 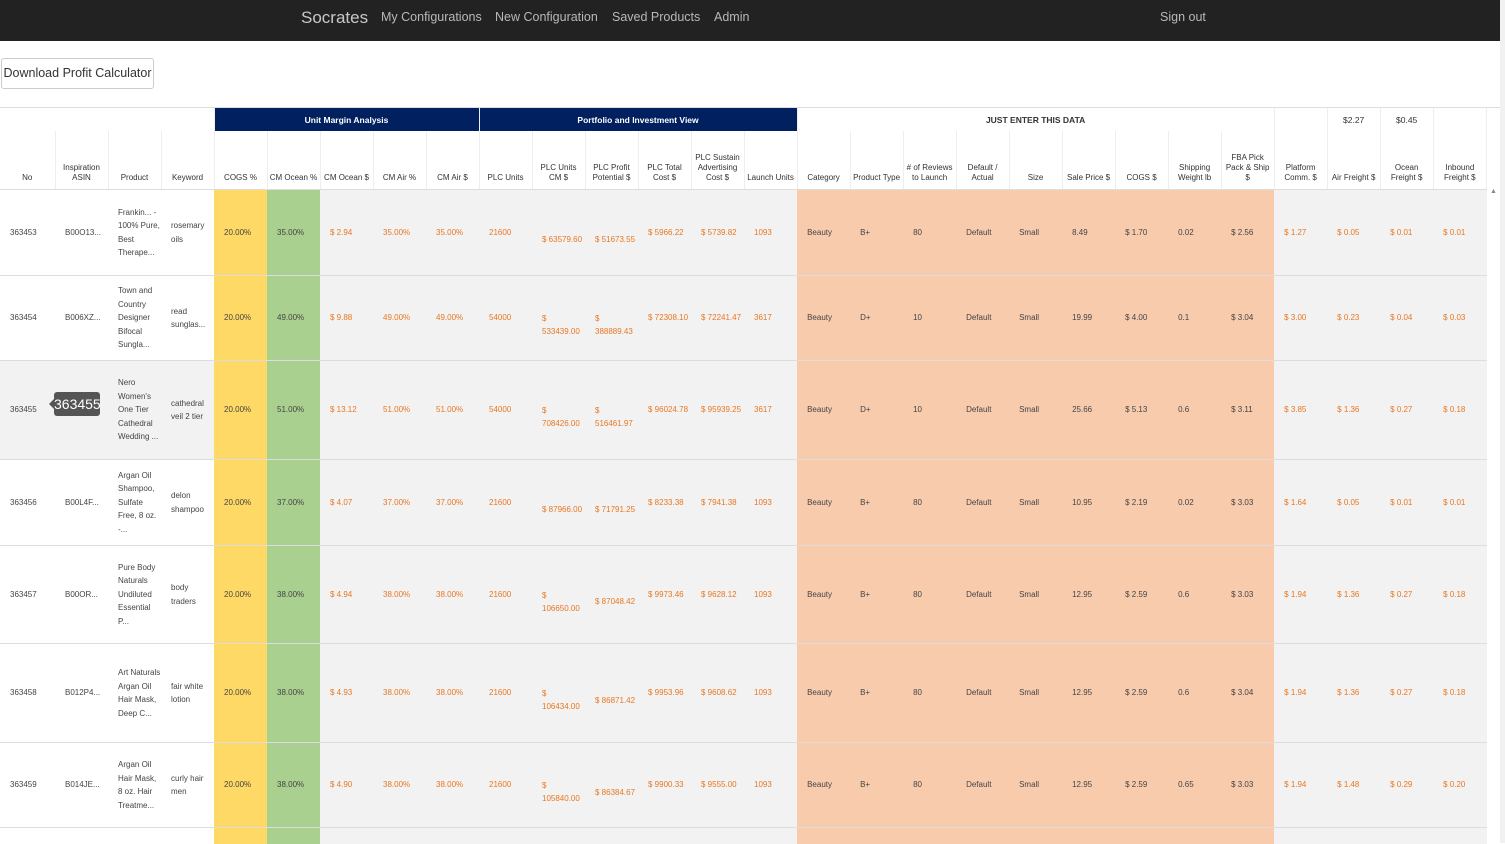 What do you see at coordinates (1459, 233) in the screenshot?
I see `cell-inbound: $ 0.01` at bounding box center [1459, 233].